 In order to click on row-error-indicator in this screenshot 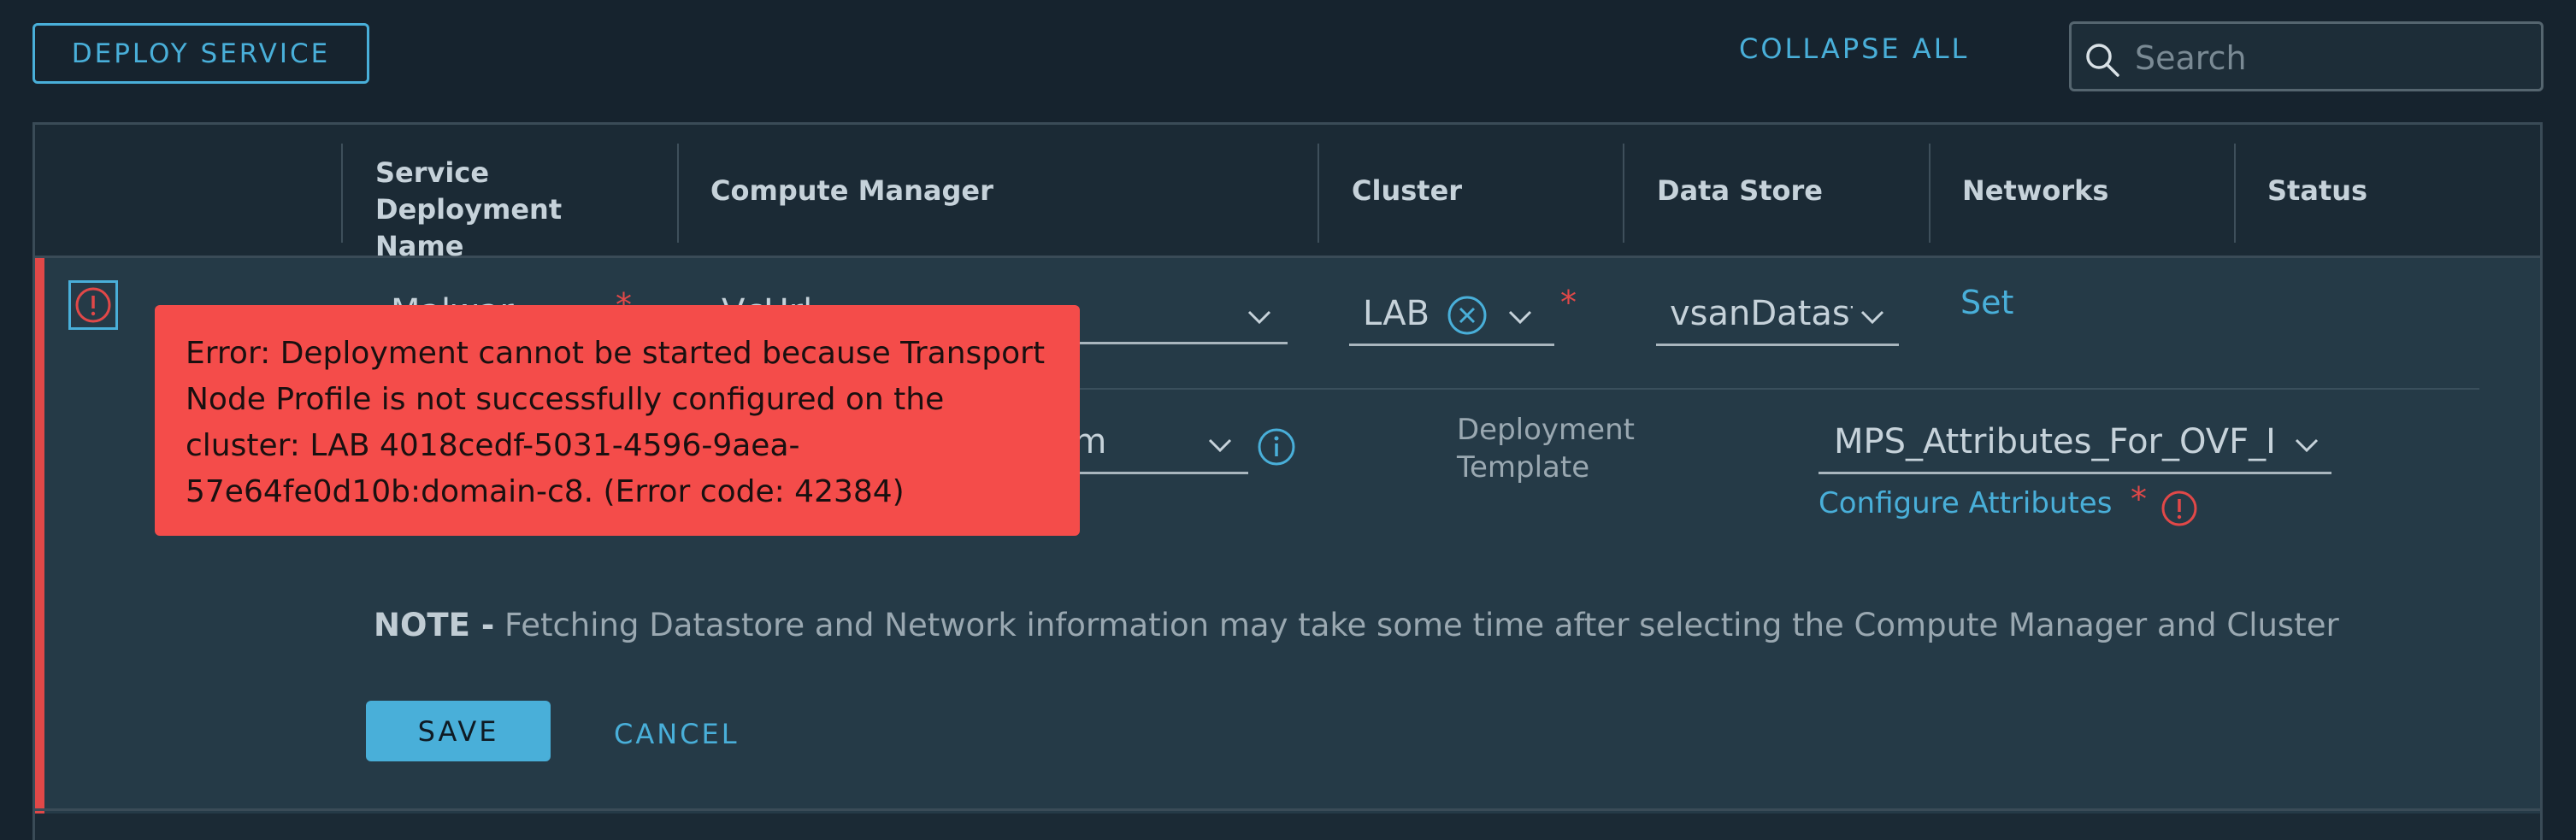, I will do `click(93, 305)`.